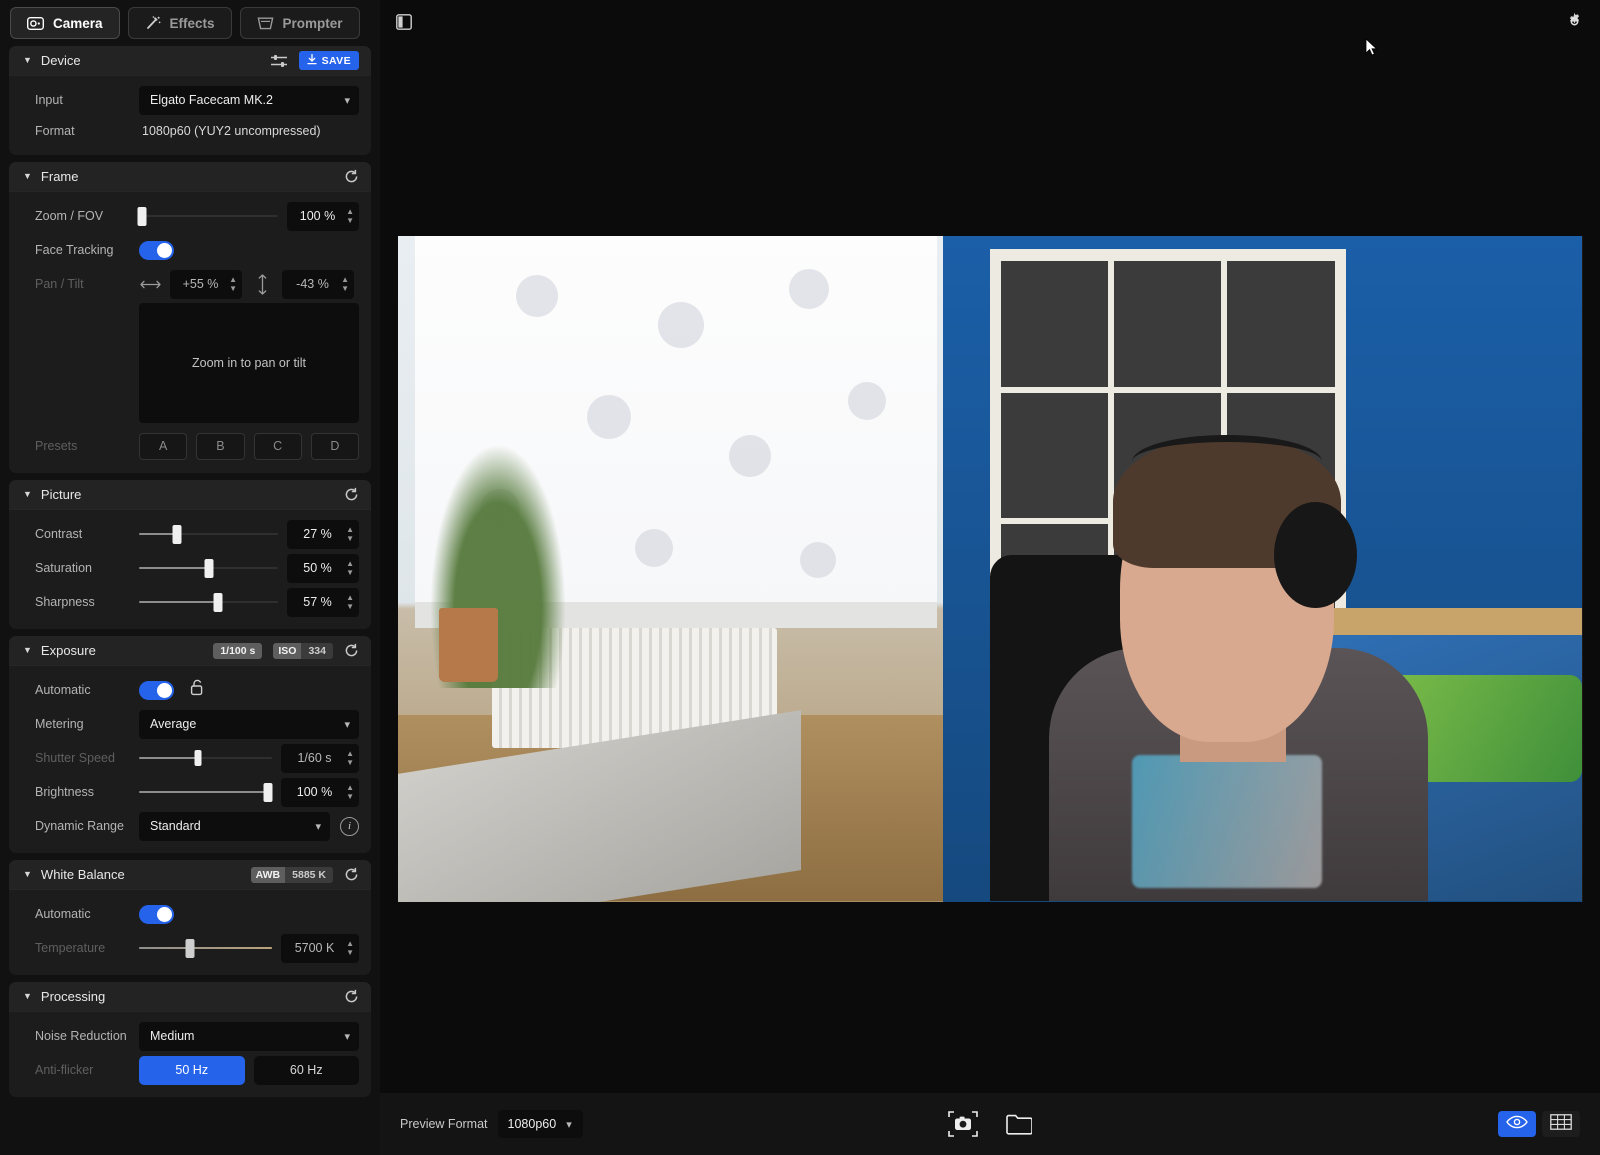 This screenshot has height=1155, width=1600. What do you see at coordinates (320, 792) in the screenshot?
I see `brightness-numberbox: 100 % ▲ ▼` at bounding box center [320, 792].